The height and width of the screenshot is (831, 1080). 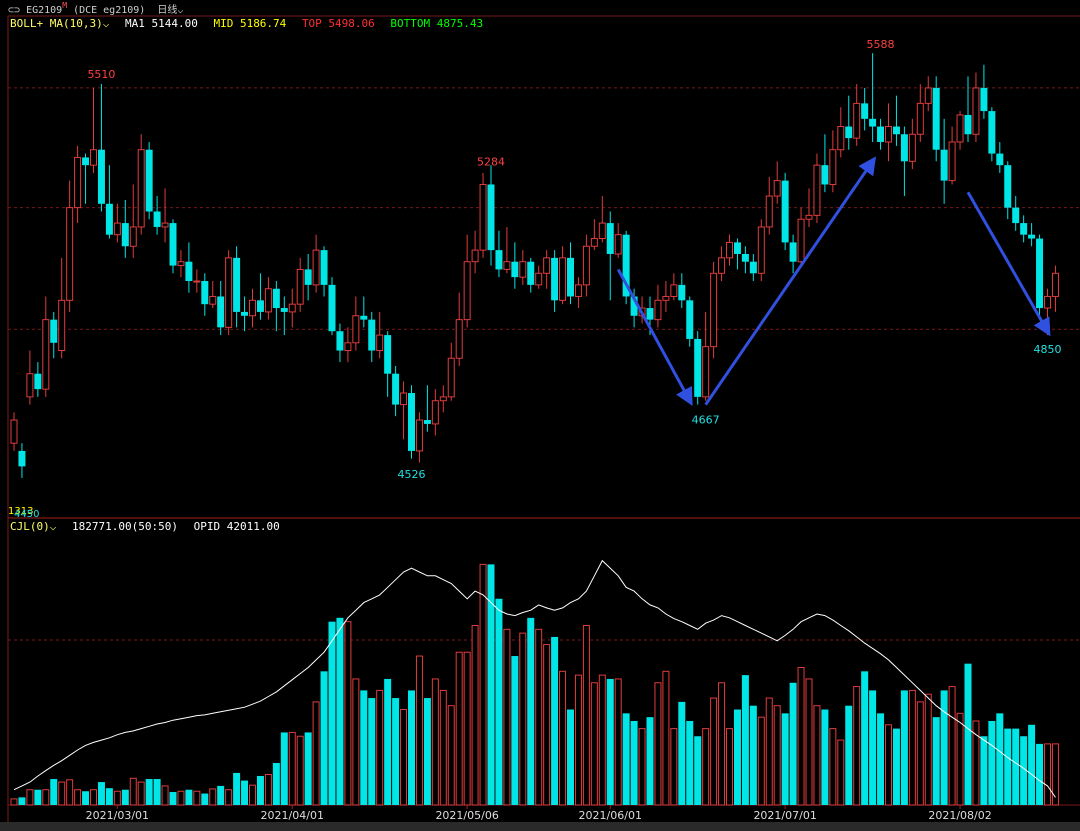 I want to click on period-selector: 日线, so click(x=167, y=10).